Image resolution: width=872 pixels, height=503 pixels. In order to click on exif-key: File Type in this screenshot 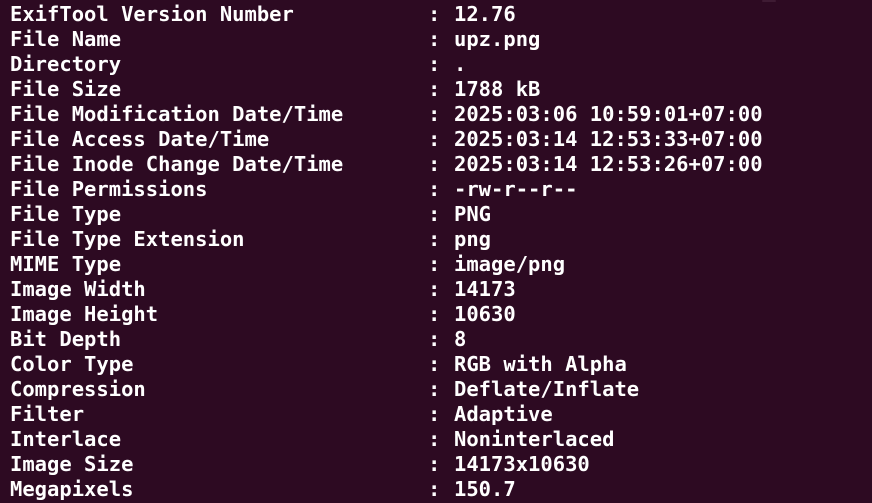, I will do `click(66, 214)`.